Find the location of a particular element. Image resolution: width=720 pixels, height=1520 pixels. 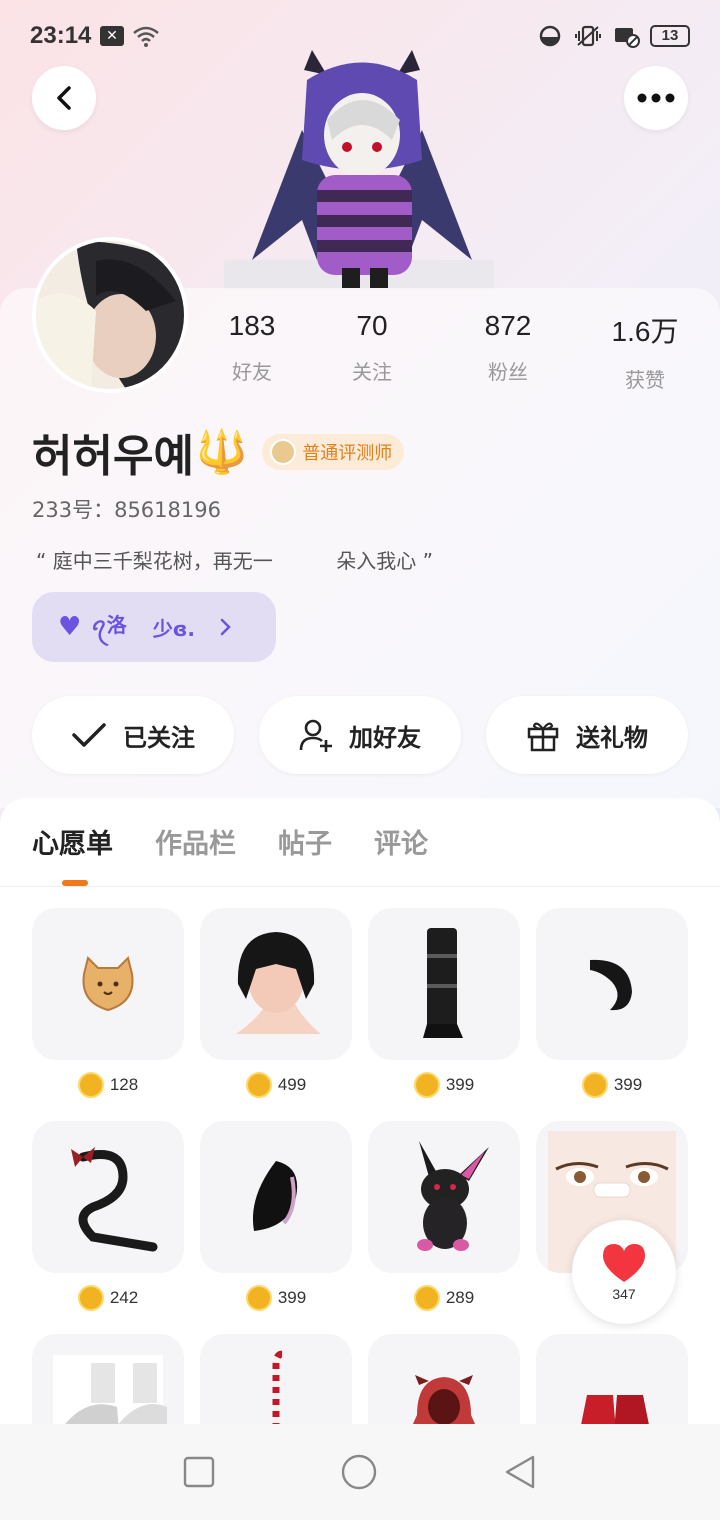

bunny-plush-icon is located at coordinates (453, 1196).